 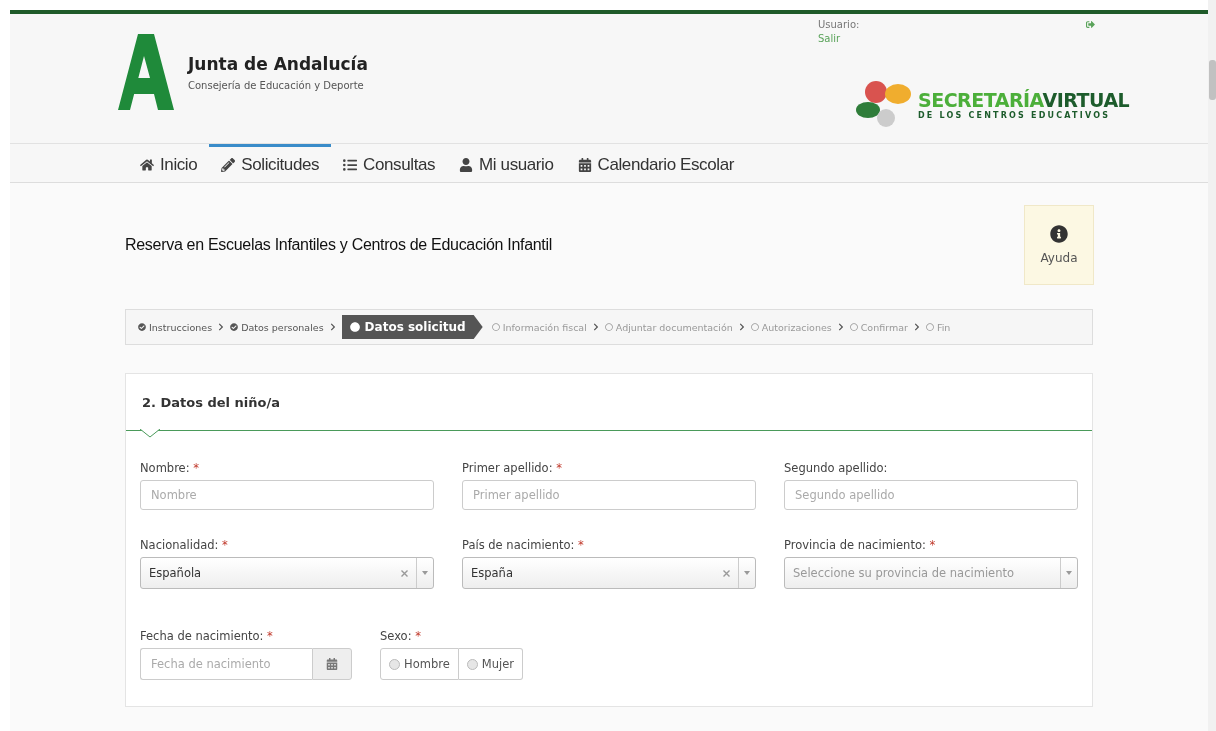 I want to click on select-field: España, so click(x=609, y=573).